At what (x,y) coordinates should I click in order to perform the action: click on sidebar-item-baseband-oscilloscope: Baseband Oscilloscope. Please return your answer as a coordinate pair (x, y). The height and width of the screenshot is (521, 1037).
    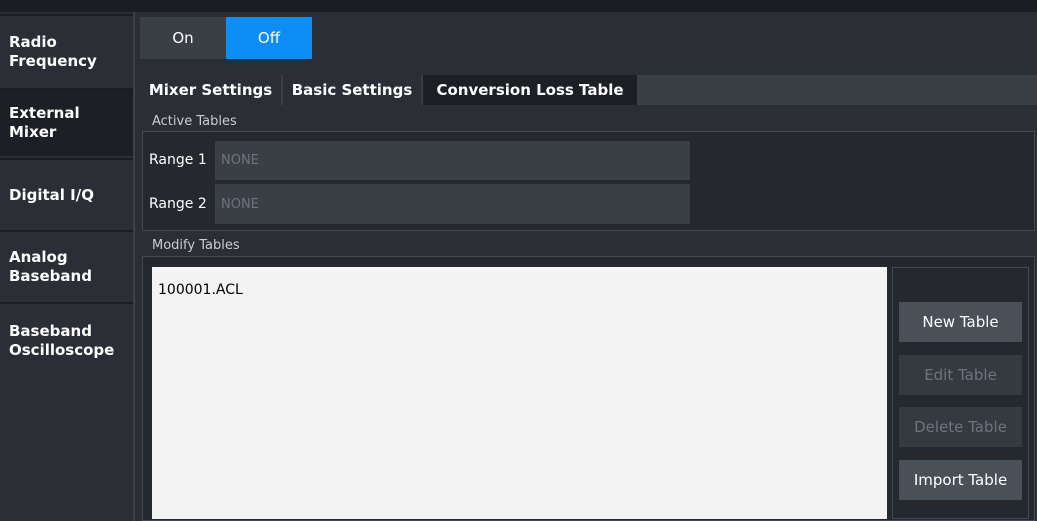
    Looking at the image, I should click on (66, 344).